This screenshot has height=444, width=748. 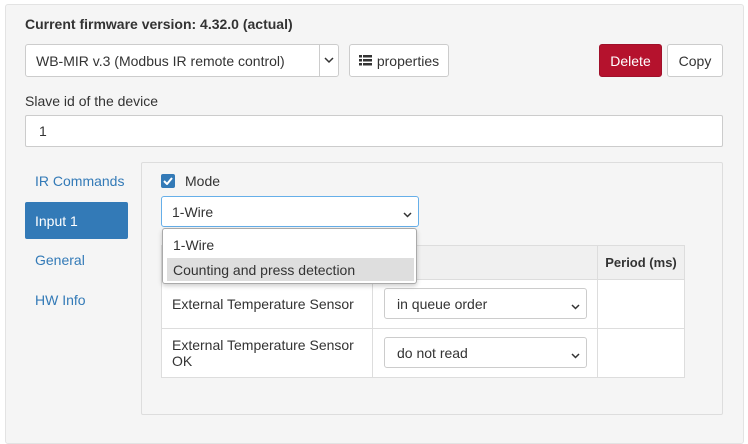 I want to click on table-row-name: External Temperature Sensor OK, so click(x=267, y=353).